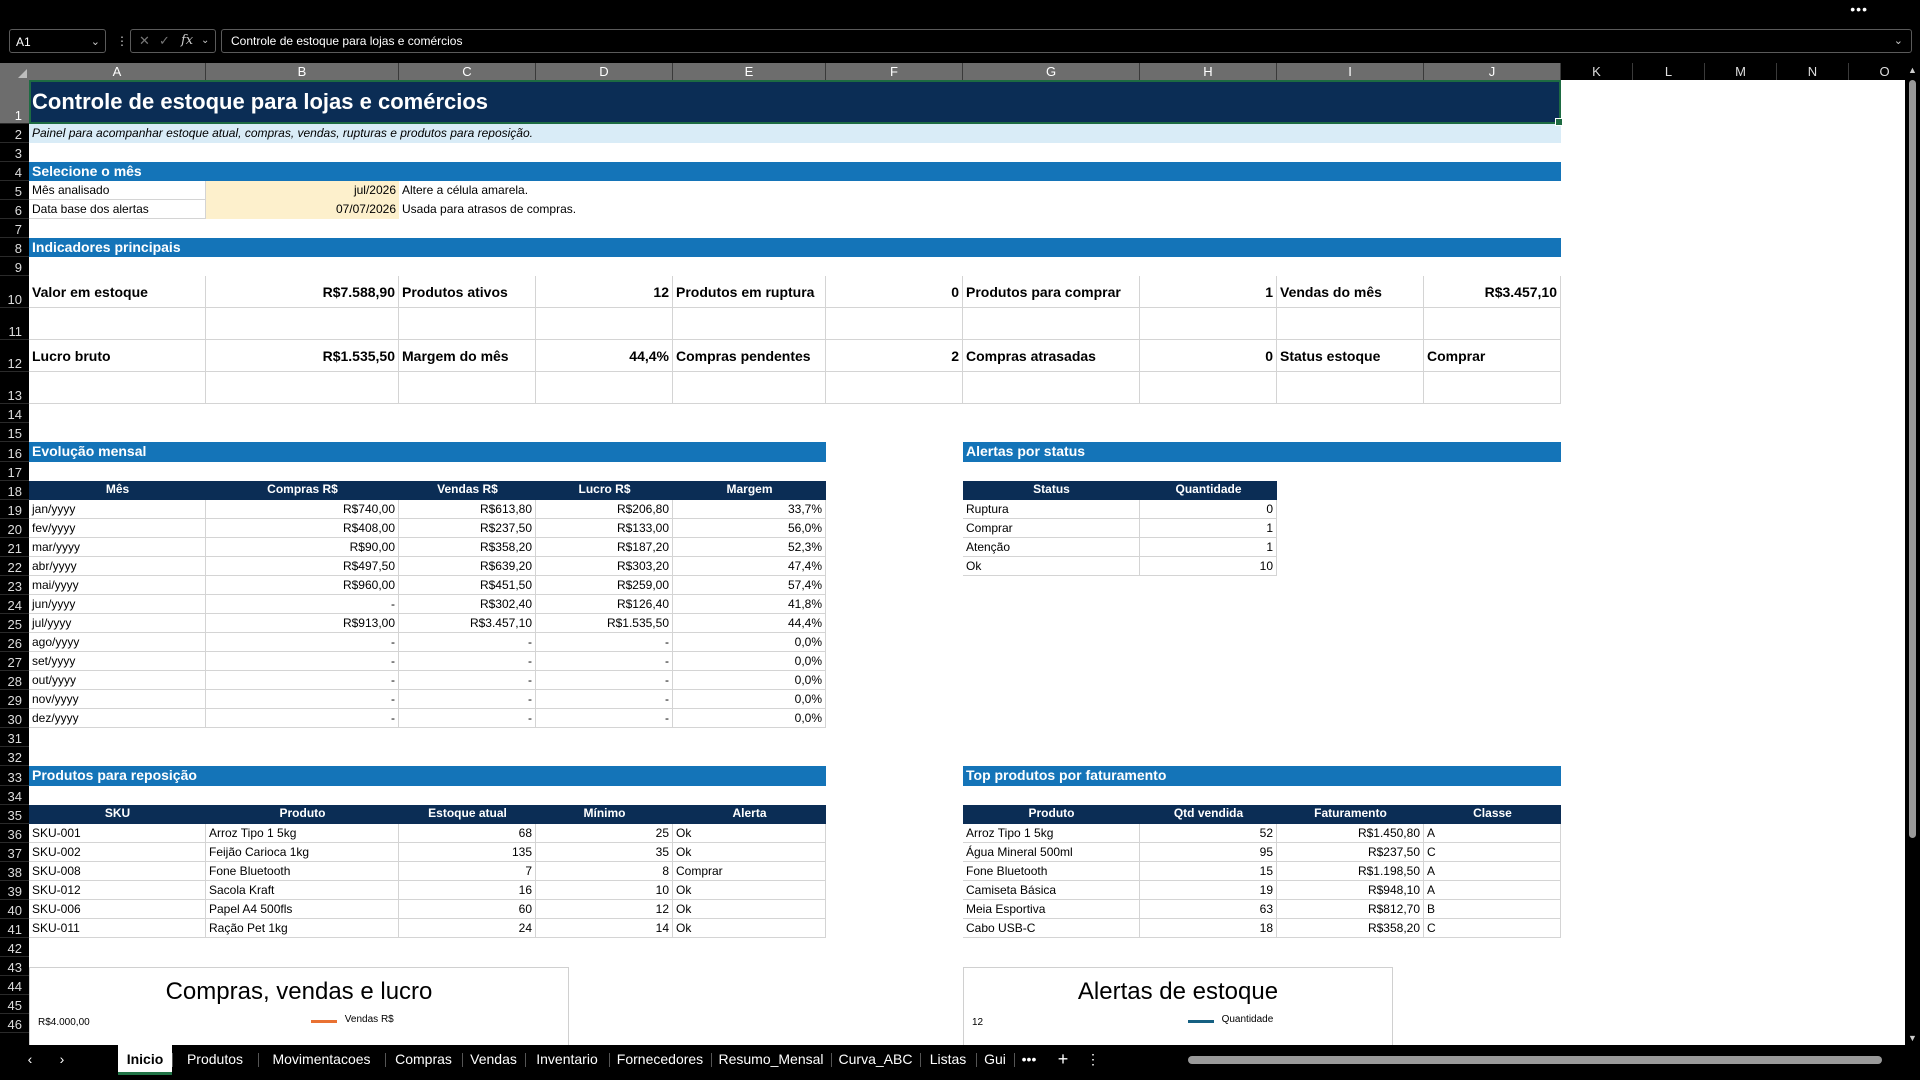  I want to click on month-label: Data base dos alertas, so click(117, 209).